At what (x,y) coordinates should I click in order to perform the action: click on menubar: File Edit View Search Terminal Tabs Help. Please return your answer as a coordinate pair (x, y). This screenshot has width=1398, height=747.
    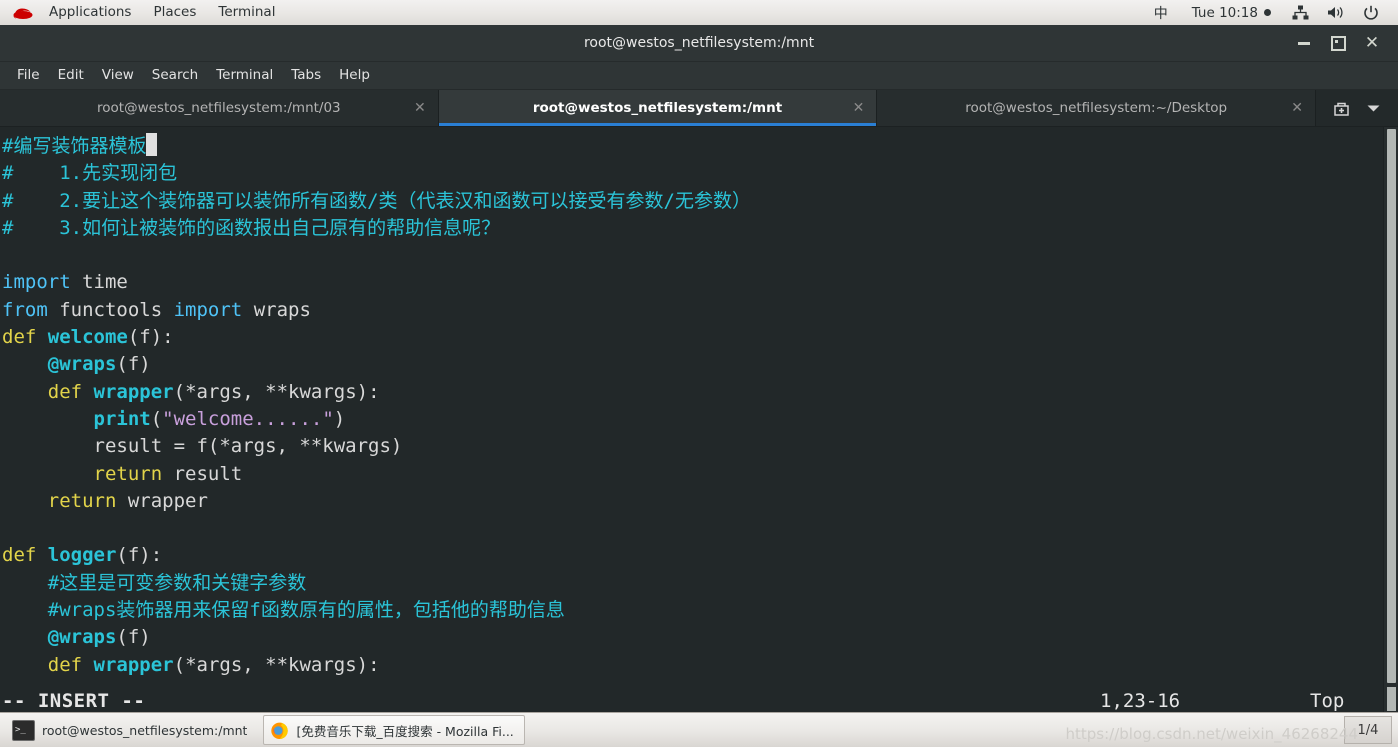
    Looking at the image, I should click on (699, 76).